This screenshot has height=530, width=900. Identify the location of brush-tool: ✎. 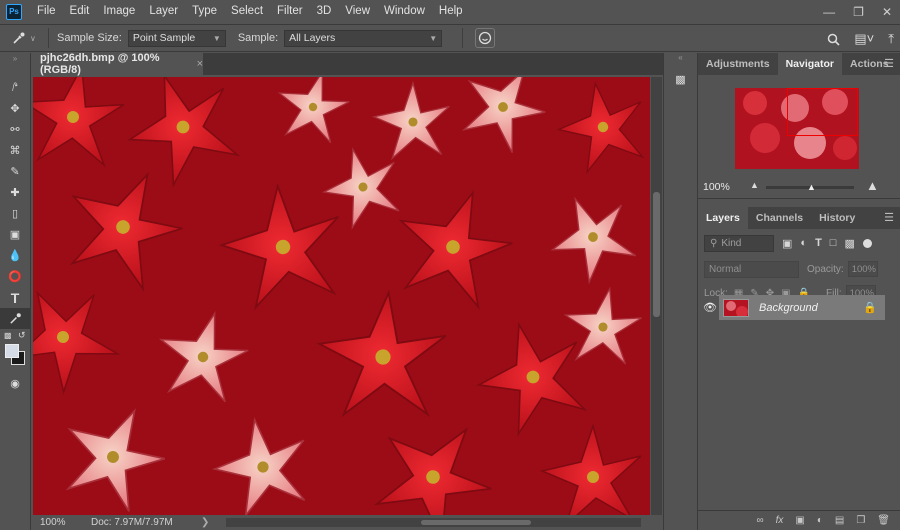
(15, 171).